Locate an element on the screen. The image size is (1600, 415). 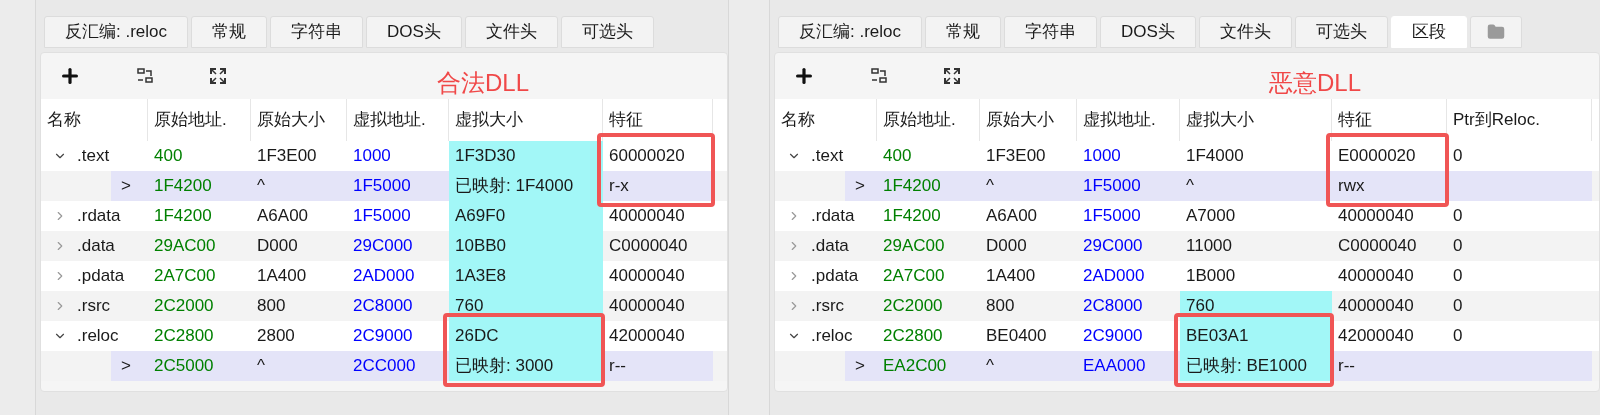
table-cell-text: E0000020 is located at coordinates (1377, 156).